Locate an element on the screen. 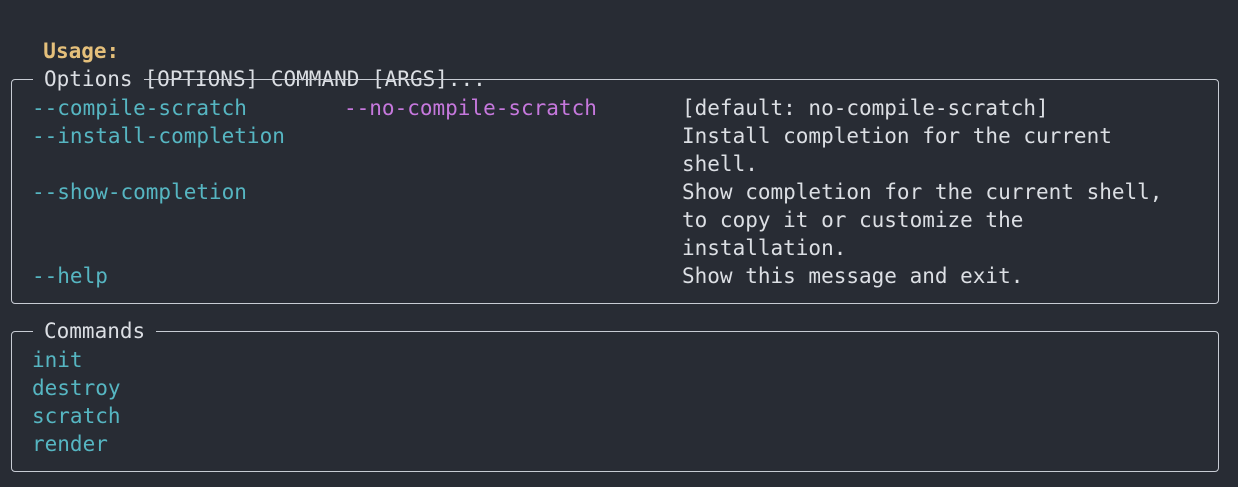  usage-label: Usage: is located at coordinates (81, 51).